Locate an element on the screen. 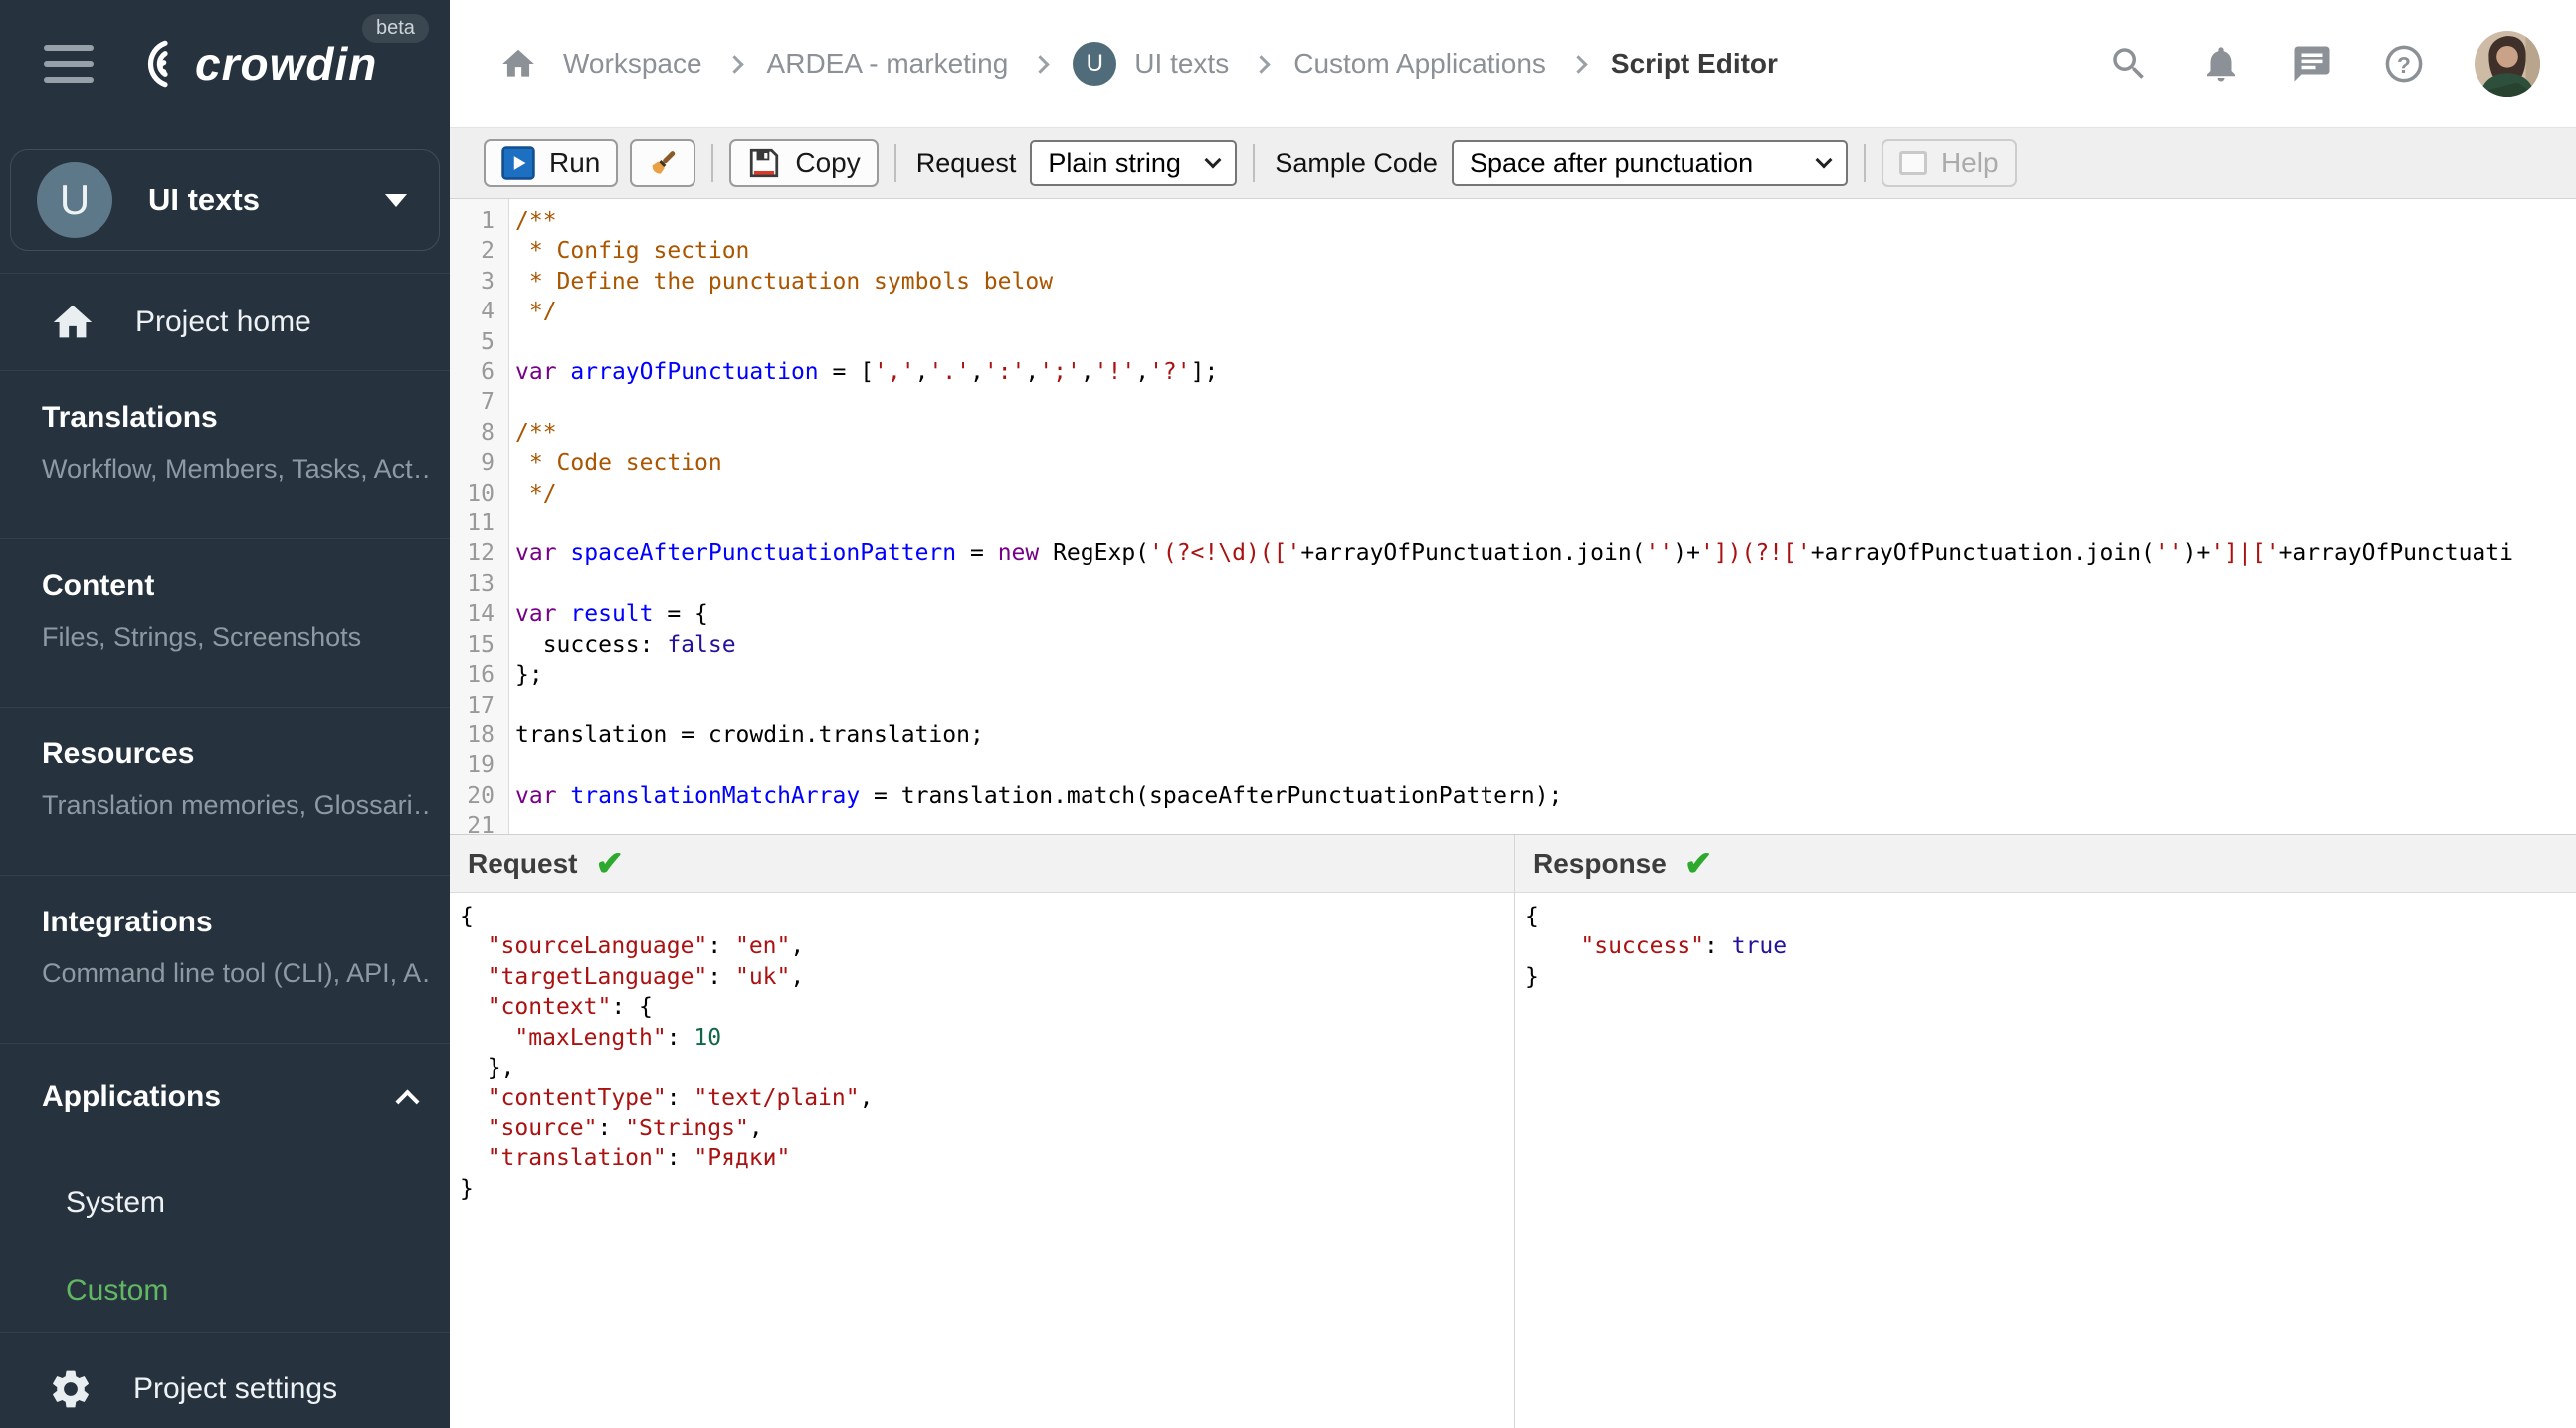 The height and width of the screenshot is (1428, 2576). request-select-label: Request is located at coordinates (966, 162).